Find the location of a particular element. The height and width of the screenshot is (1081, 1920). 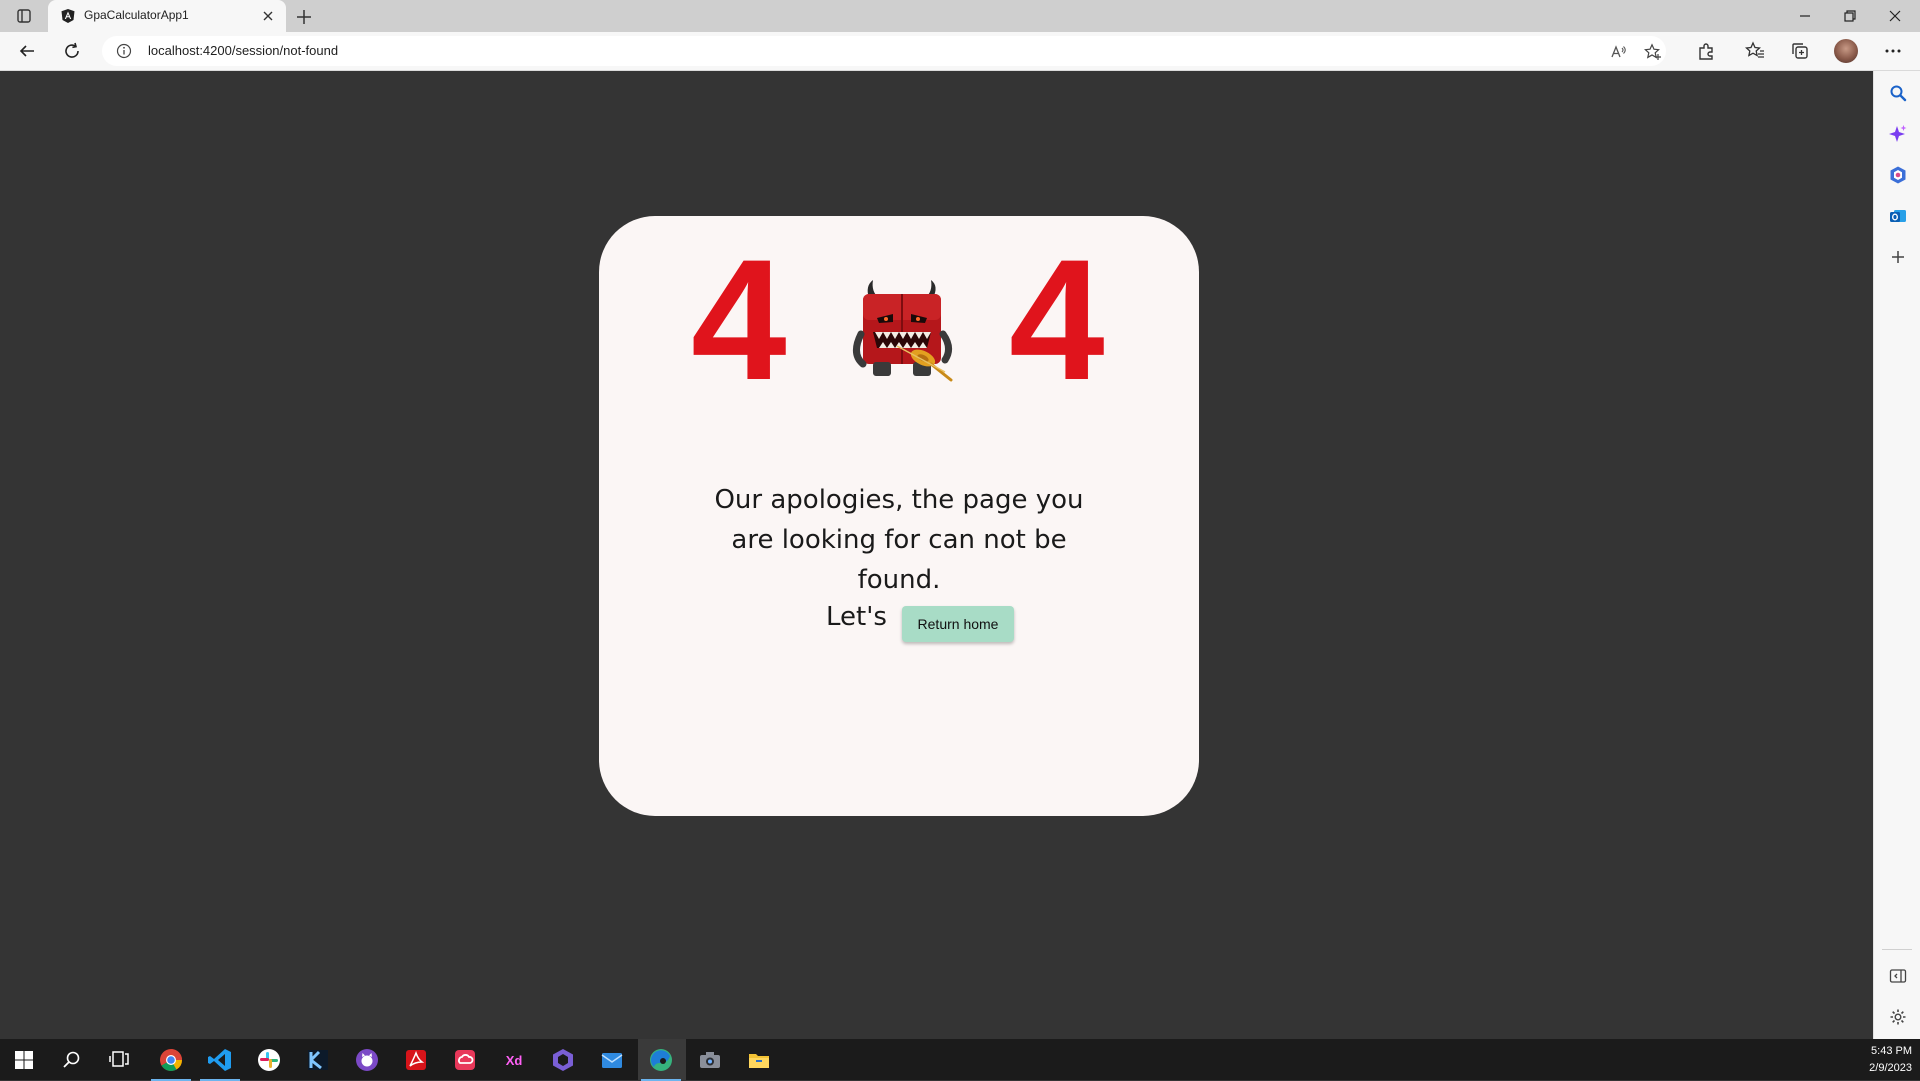

url-text: localhost:4200/session/not-found is located at coordinates (243, 50).